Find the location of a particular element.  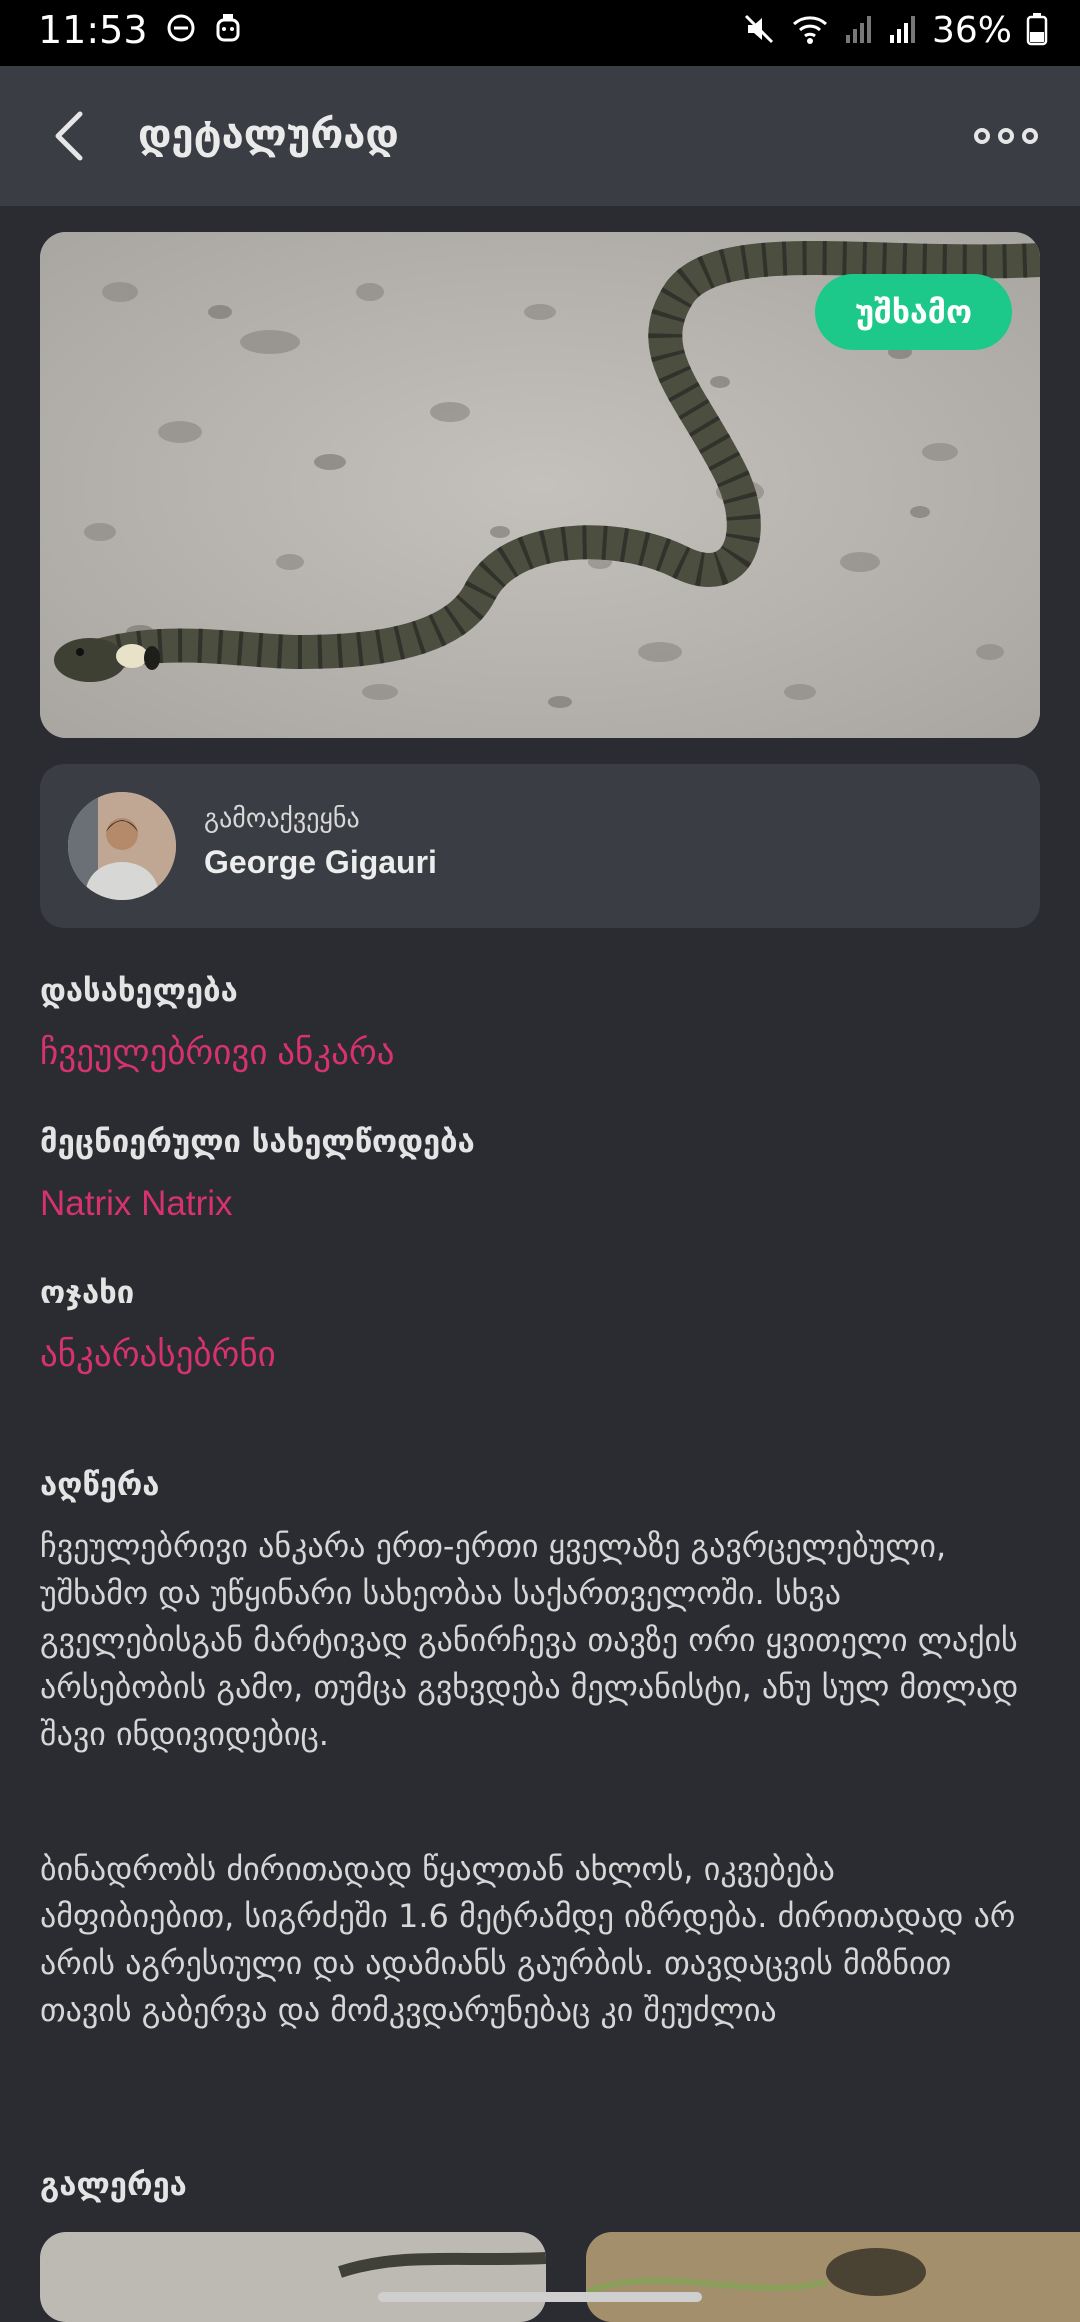

non-venomous-badge: უშხამო is located at coordinates (913, 312).